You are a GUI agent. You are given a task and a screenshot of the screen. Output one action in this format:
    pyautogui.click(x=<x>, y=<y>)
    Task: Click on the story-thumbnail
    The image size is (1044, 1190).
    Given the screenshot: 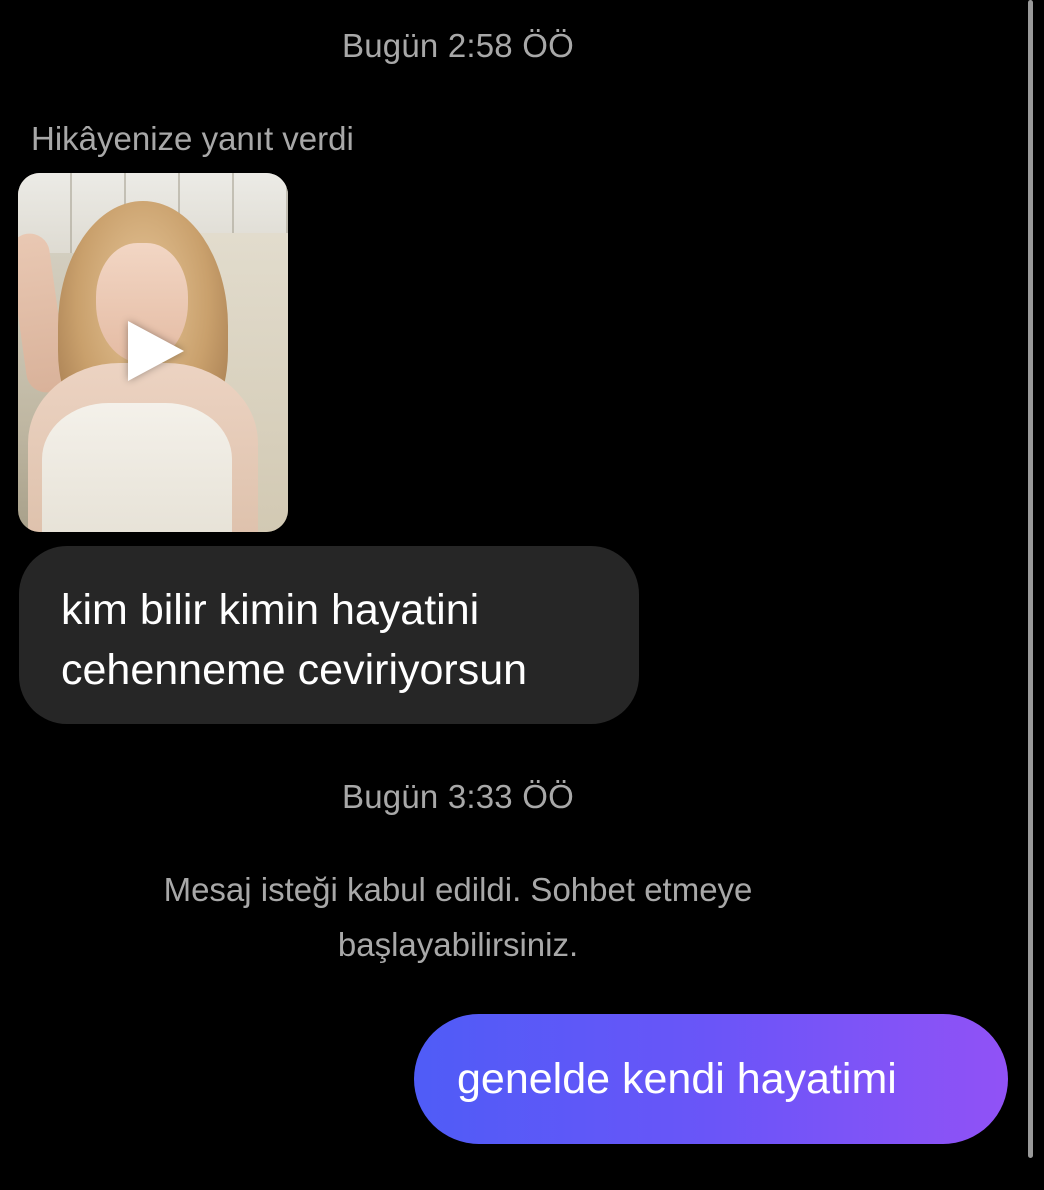 What is the action you would take?
    pyautogui.click(x=153, y=352)
    